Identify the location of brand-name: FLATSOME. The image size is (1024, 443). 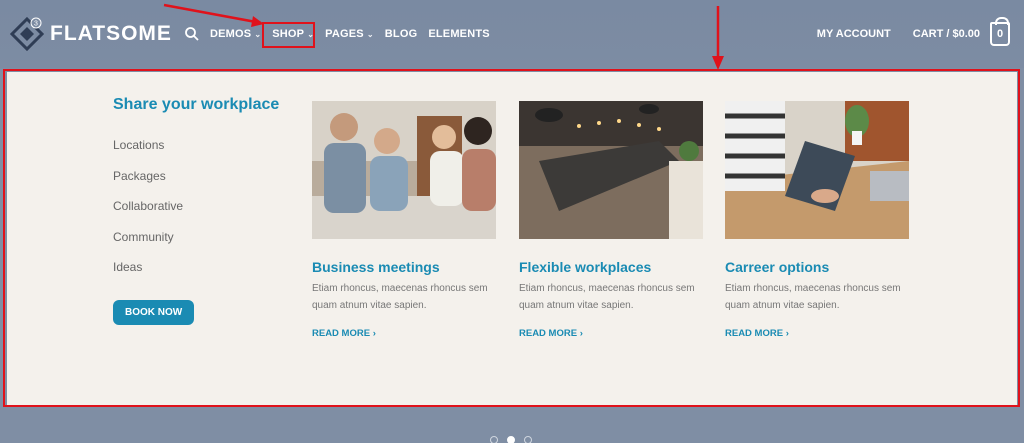
(111, 33).